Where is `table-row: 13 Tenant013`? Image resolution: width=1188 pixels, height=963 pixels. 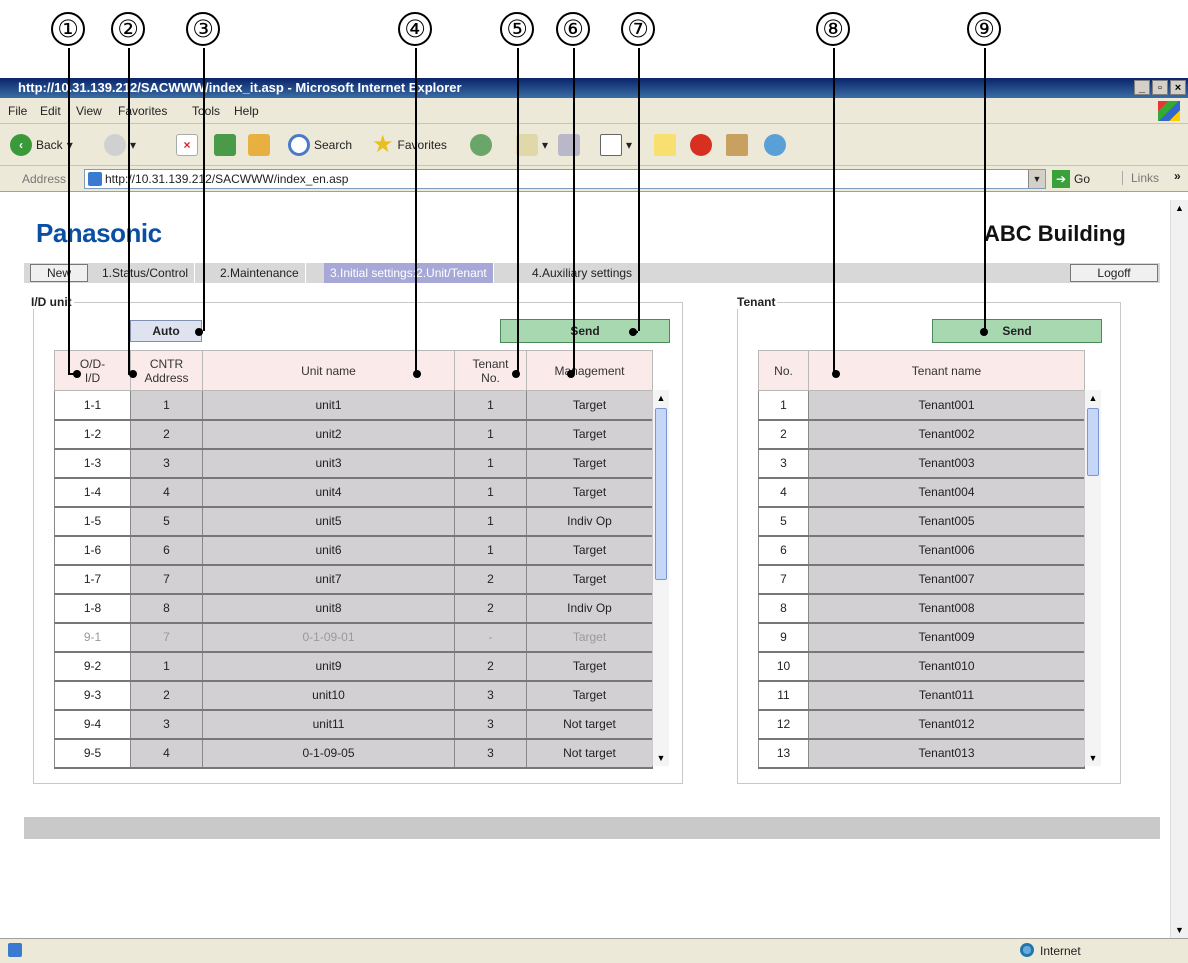
table-row: 13 Tenant013 is located at coordinates (921, 753).